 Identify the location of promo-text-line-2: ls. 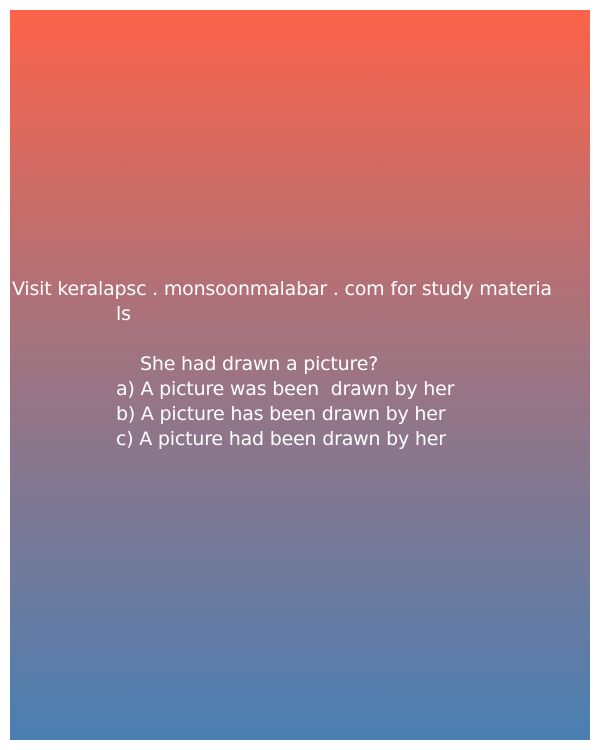
(123, 314).